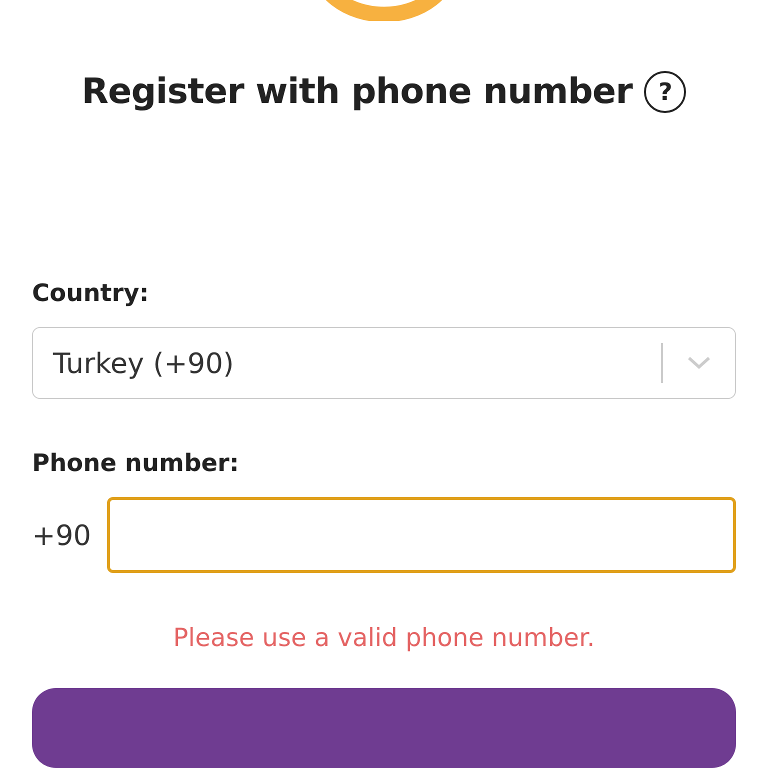 This screenshot has height=768, width=768. I want to click on error-message: Please use a valid phone number., so click(384, 637).